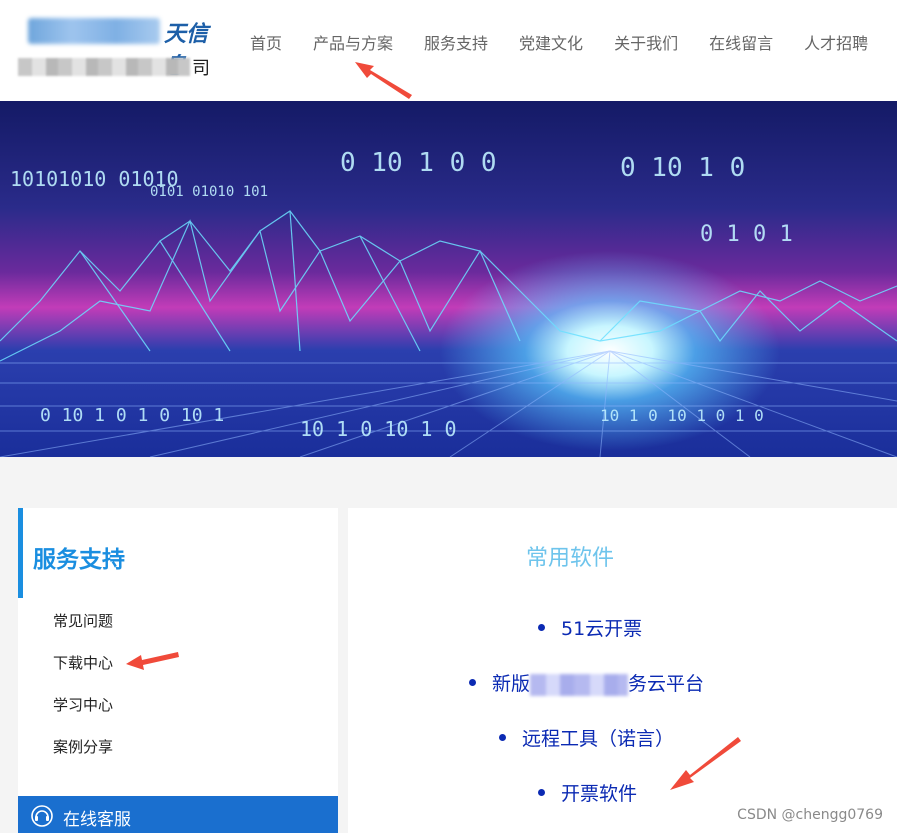 The image size is (897, 833). What do you see at coordinates (83, 704) in the screenshot?
I see `sidebar-item-learning: 学习中心` at bounding box center [83, 704].